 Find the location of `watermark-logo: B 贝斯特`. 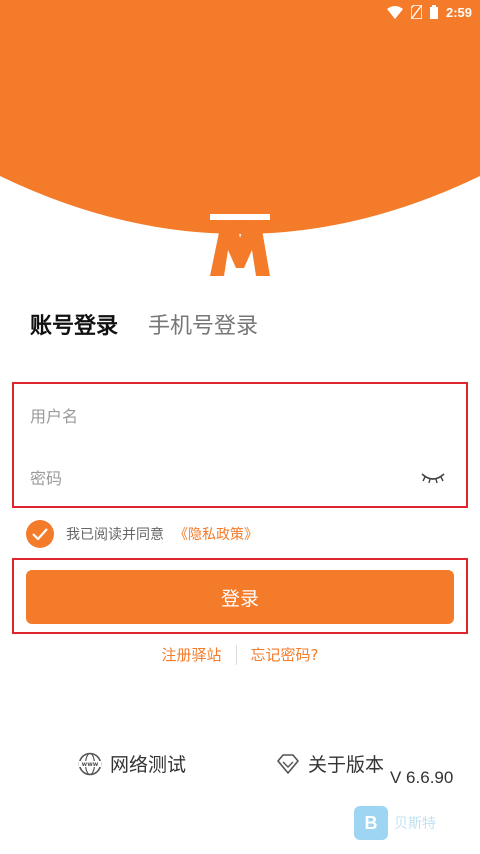

watermark-logo: B 贝斯特 is located at coordinates (395, 823).